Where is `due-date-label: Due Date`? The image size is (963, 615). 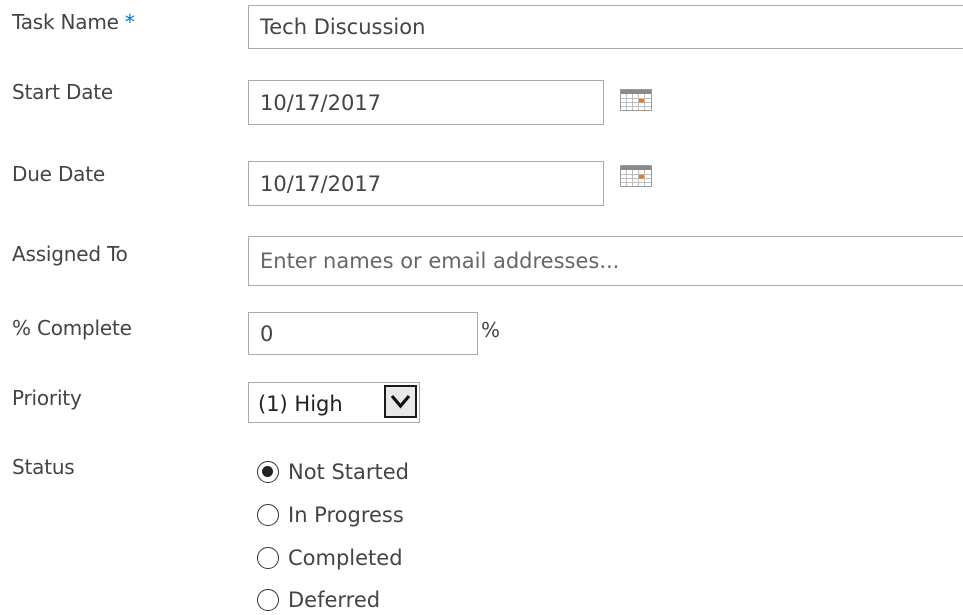
due-date-label: Due Date is located at coordinates (58, 174).